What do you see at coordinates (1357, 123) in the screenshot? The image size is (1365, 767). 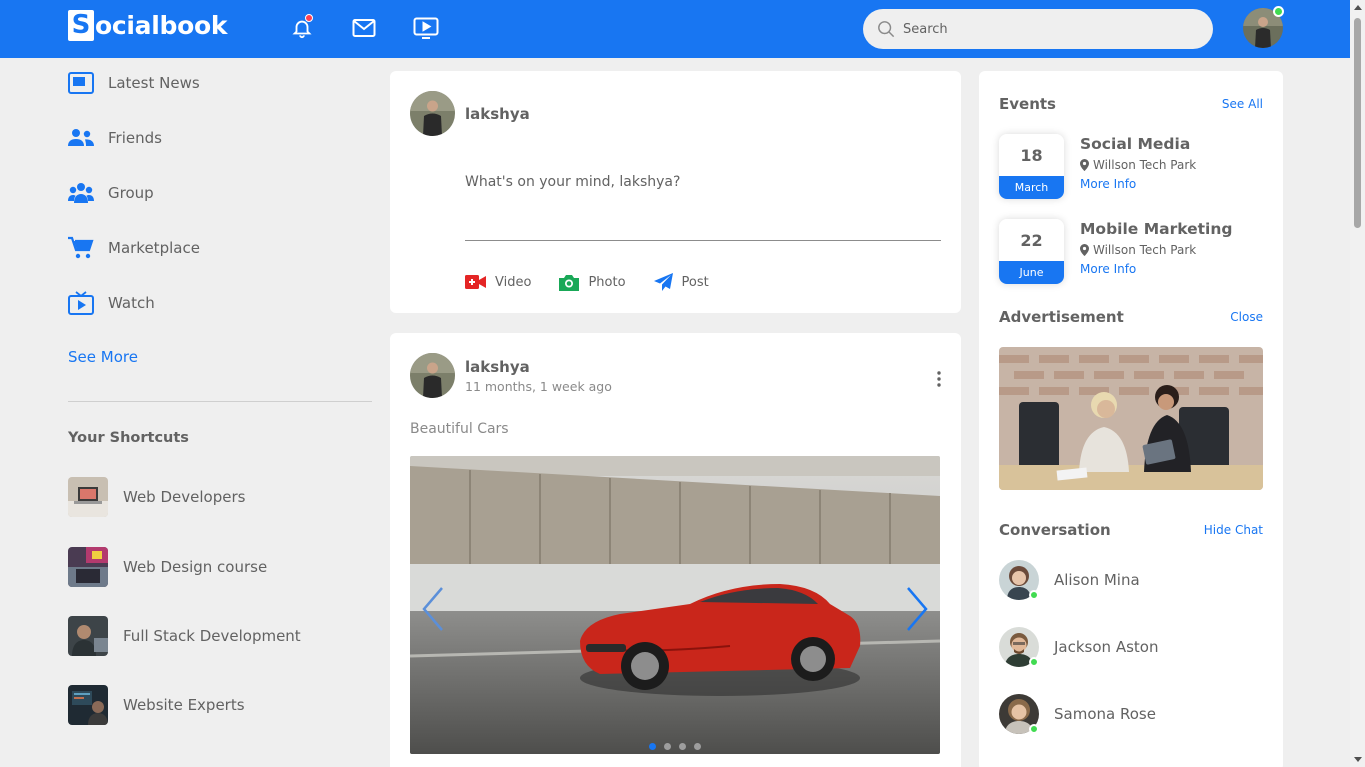 I see `scroll-thumb` at bounding box center [1357, 123].